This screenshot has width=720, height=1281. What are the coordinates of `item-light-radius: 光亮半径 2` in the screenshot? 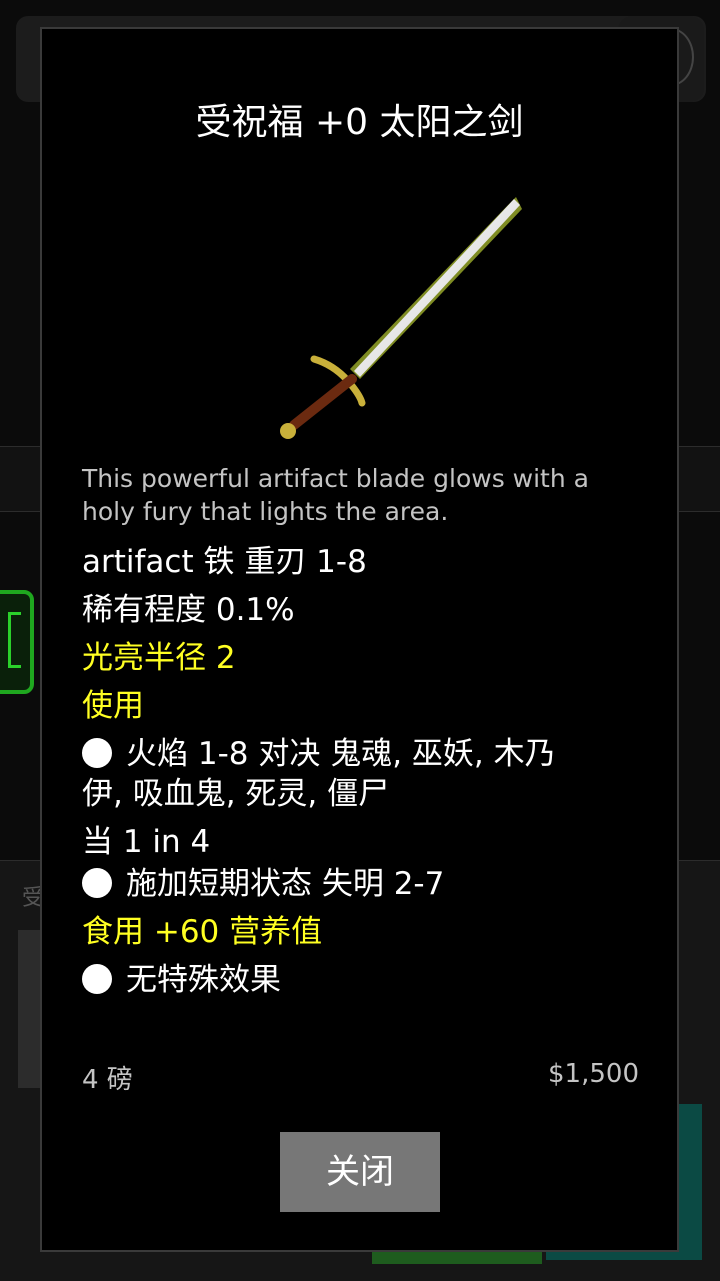 It's located at (159, 658).